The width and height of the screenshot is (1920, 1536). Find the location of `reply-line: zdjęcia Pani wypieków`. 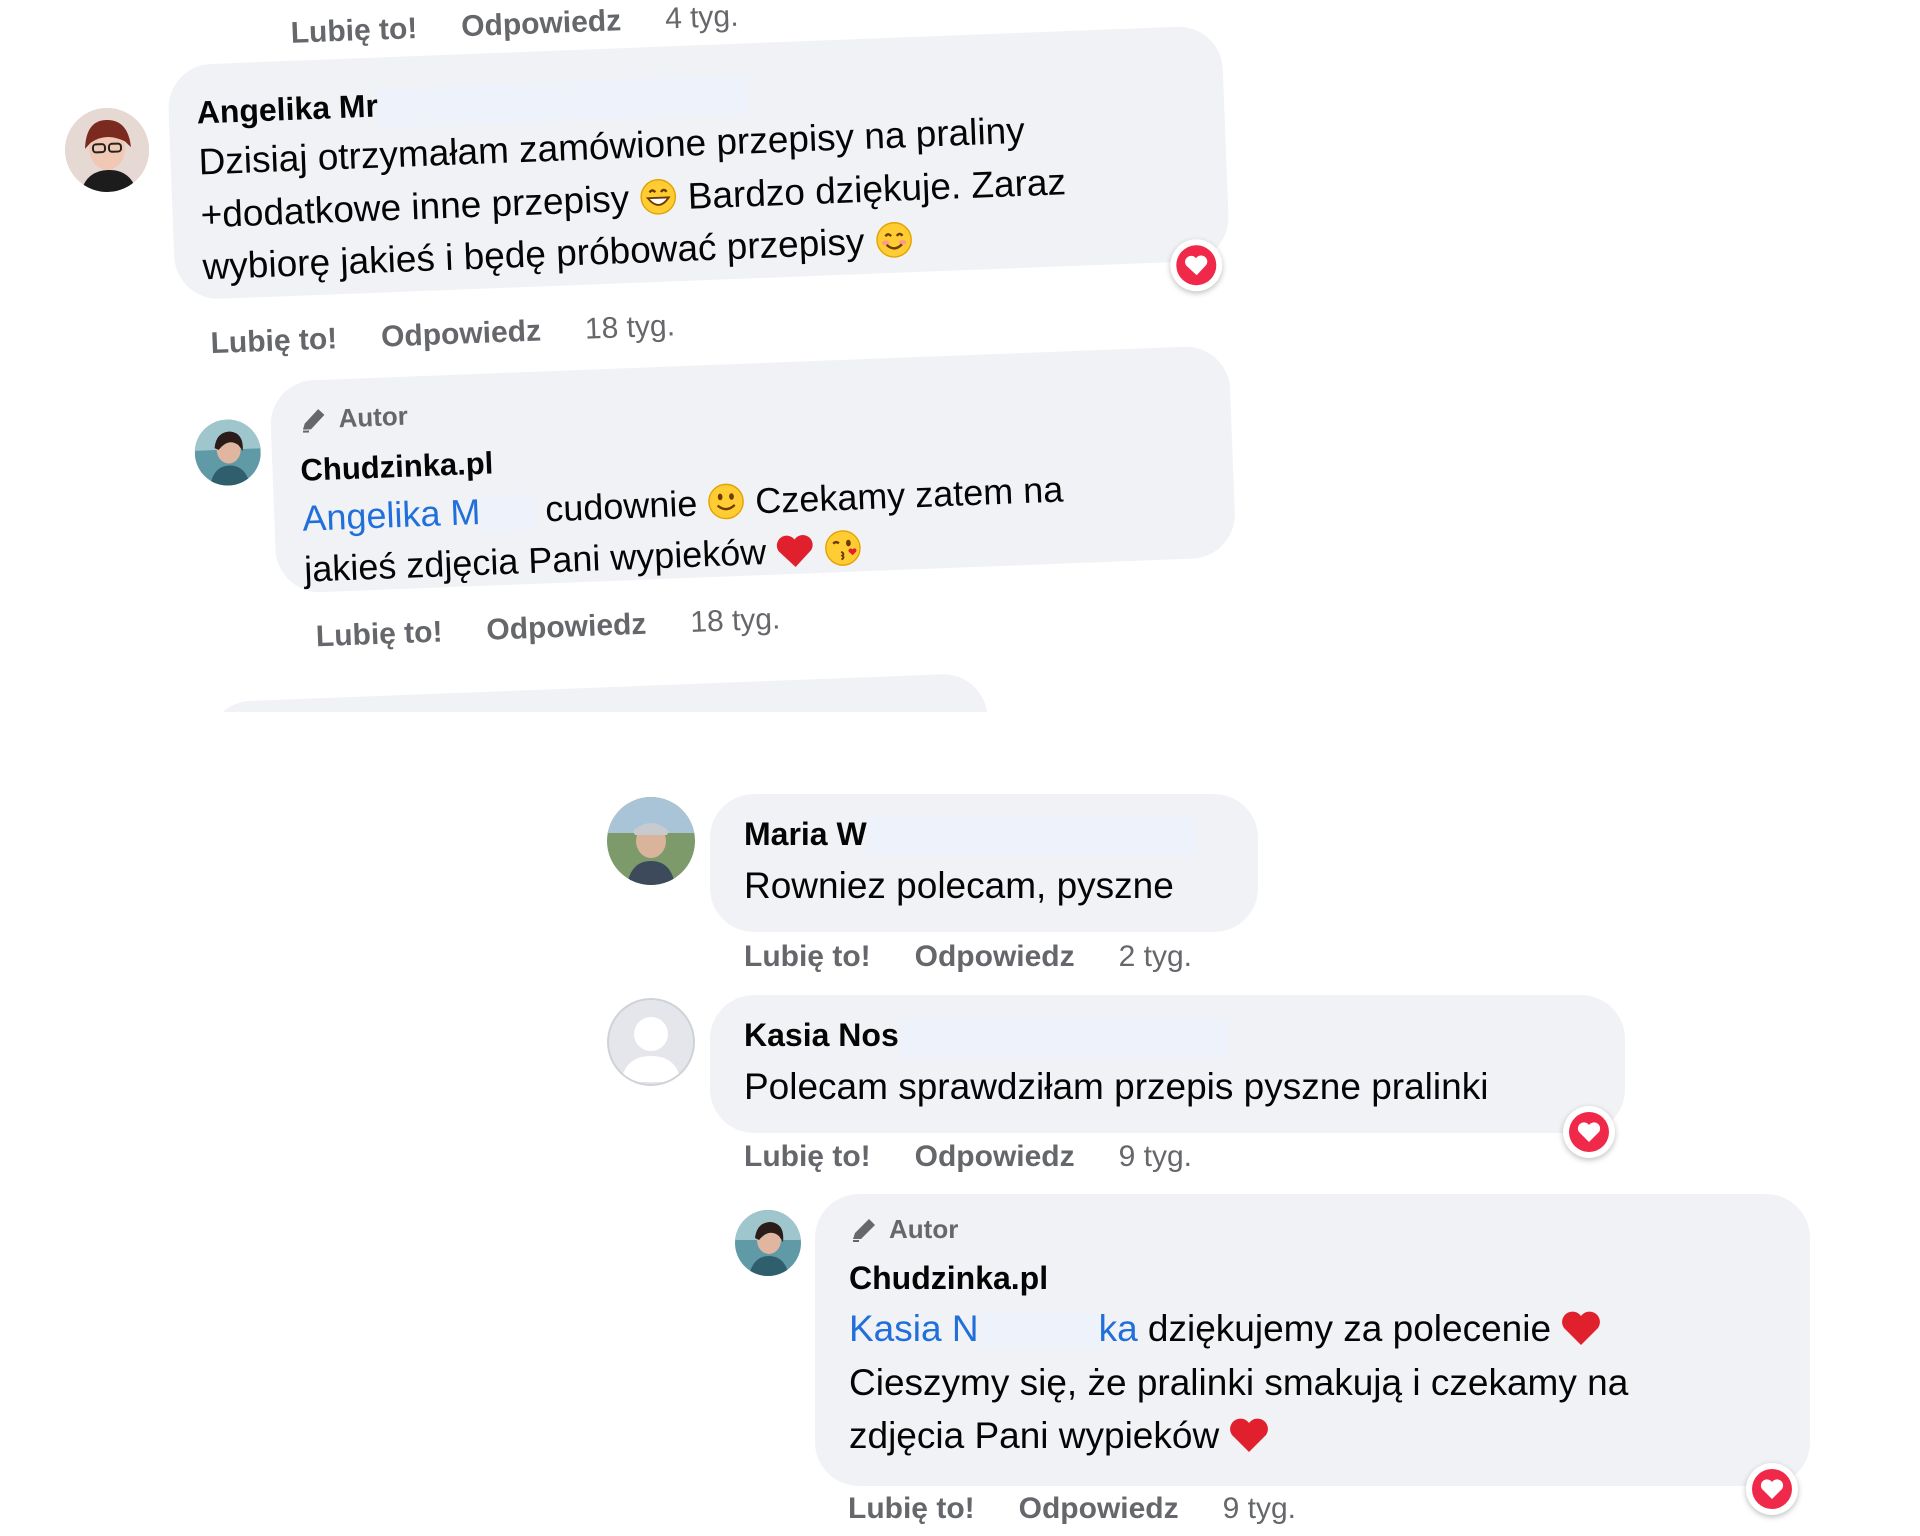

reply-line: zdjęcia Pani wypieków is located at coordinates (1238, 1436).